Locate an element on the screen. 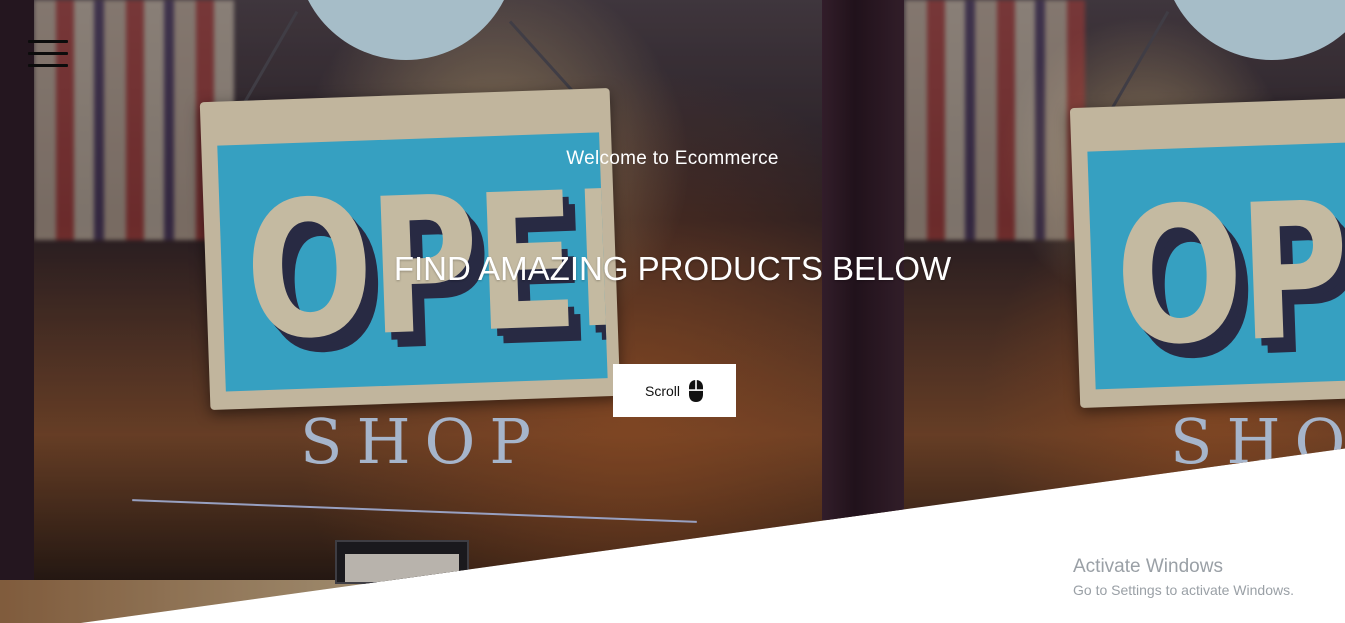 The height and width of the screenshot is (623, 1345). hero-headline: FIND AMAZING PRODUCTS BELOW is located at coordinates (672, 268).